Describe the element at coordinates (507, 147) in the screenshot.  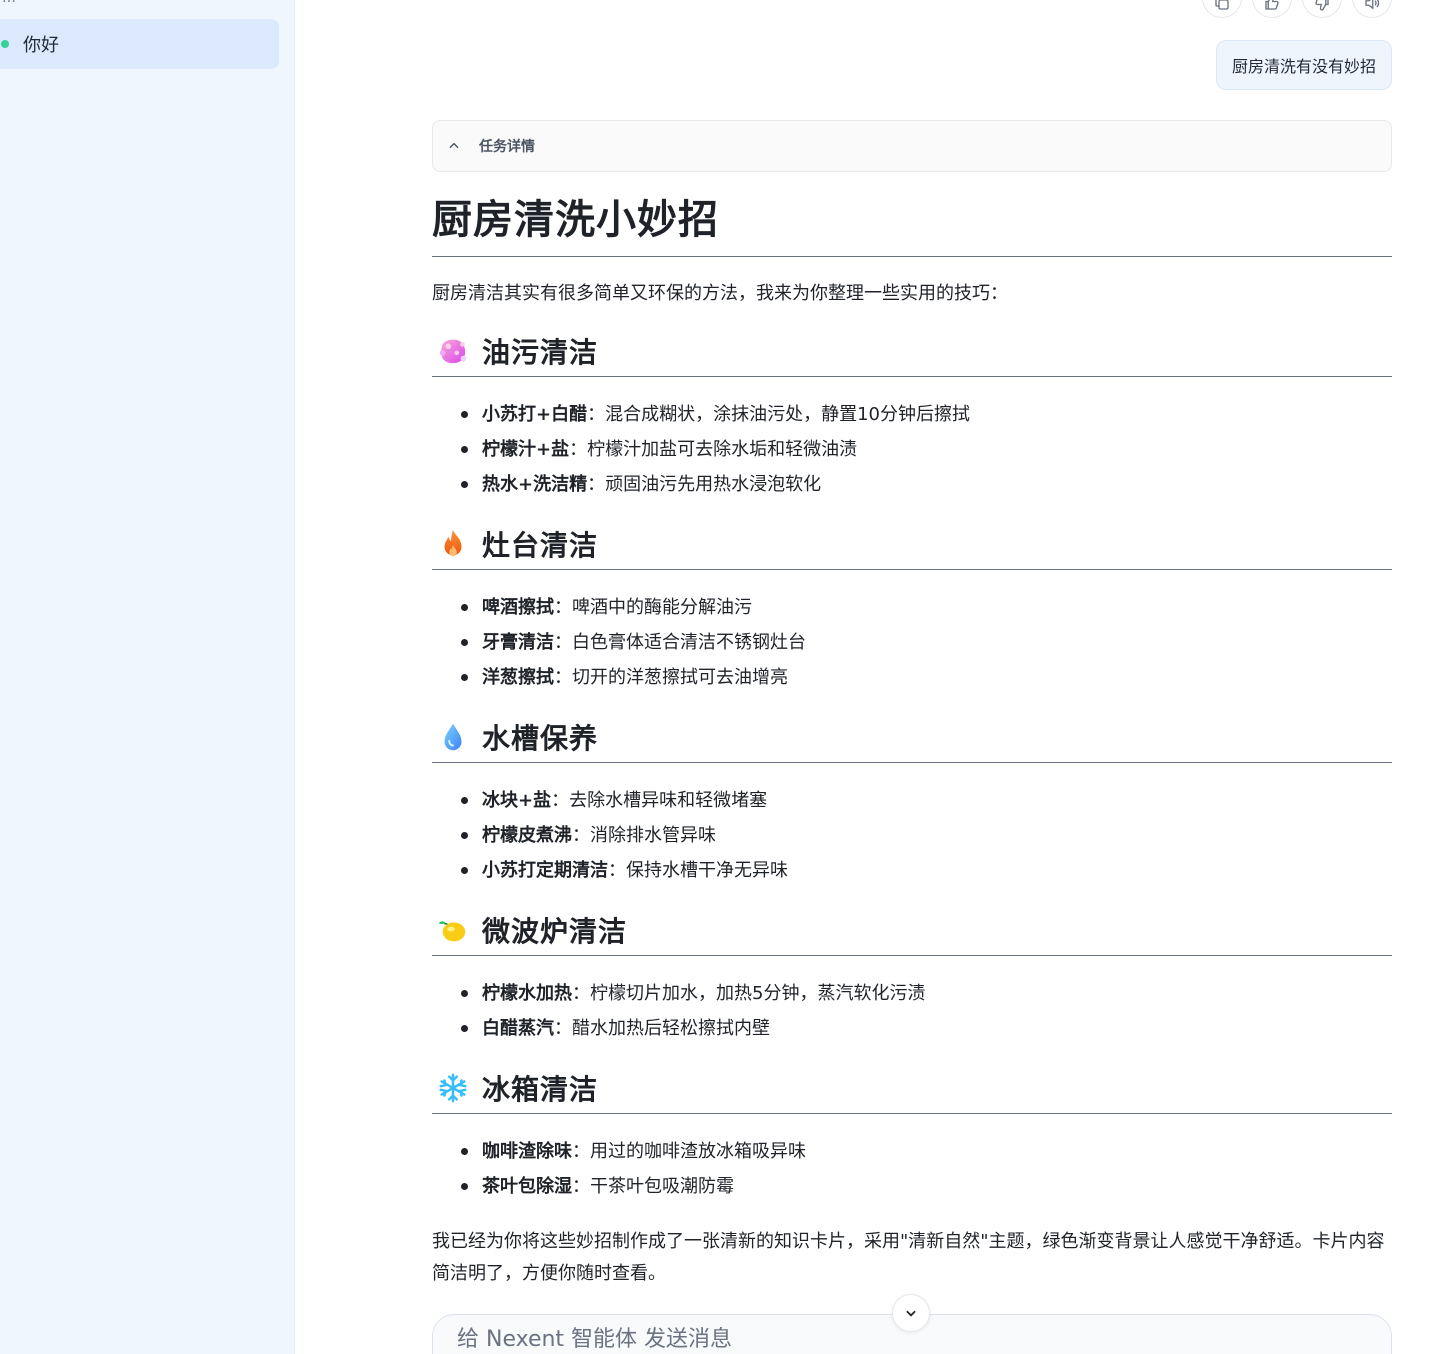
I see `task-details-label: 任务详情` at that location.